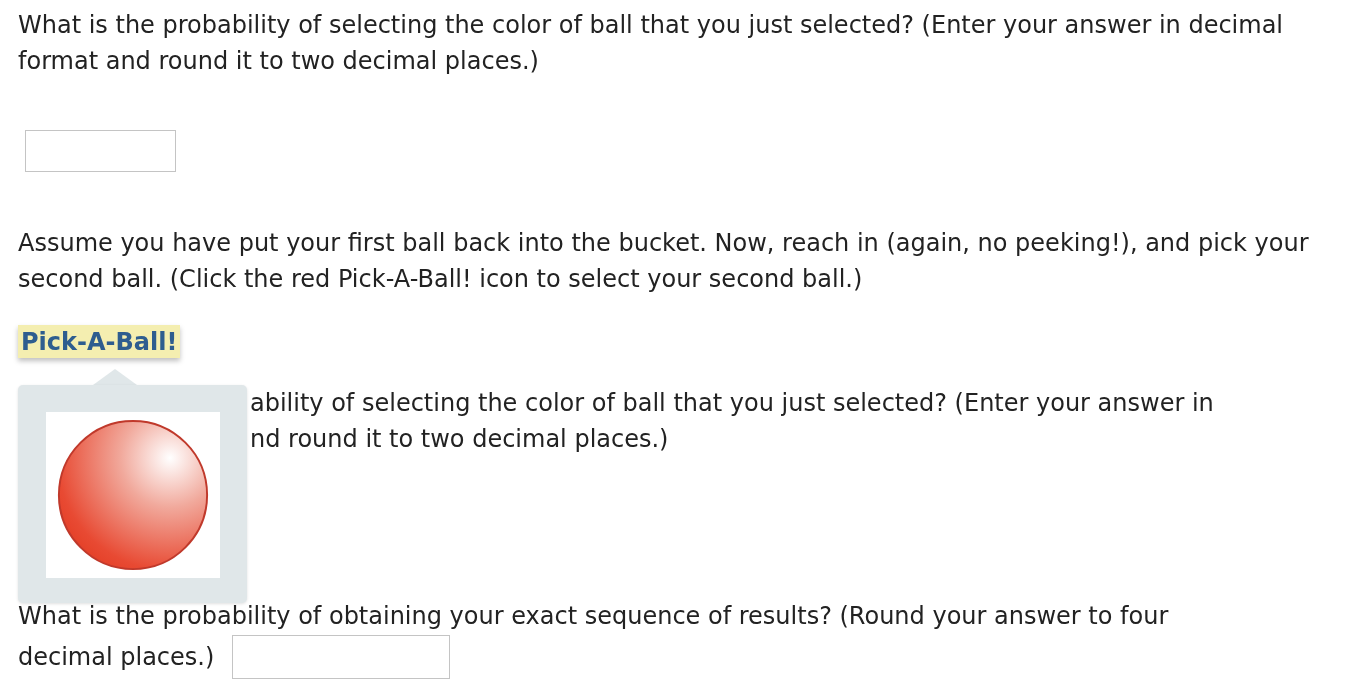 This screenshot has width=1370, height=690. I want to click on question-text: What is the probability of obtaining your exact sequence of results? (Round your answer to four, so click(593, 616).